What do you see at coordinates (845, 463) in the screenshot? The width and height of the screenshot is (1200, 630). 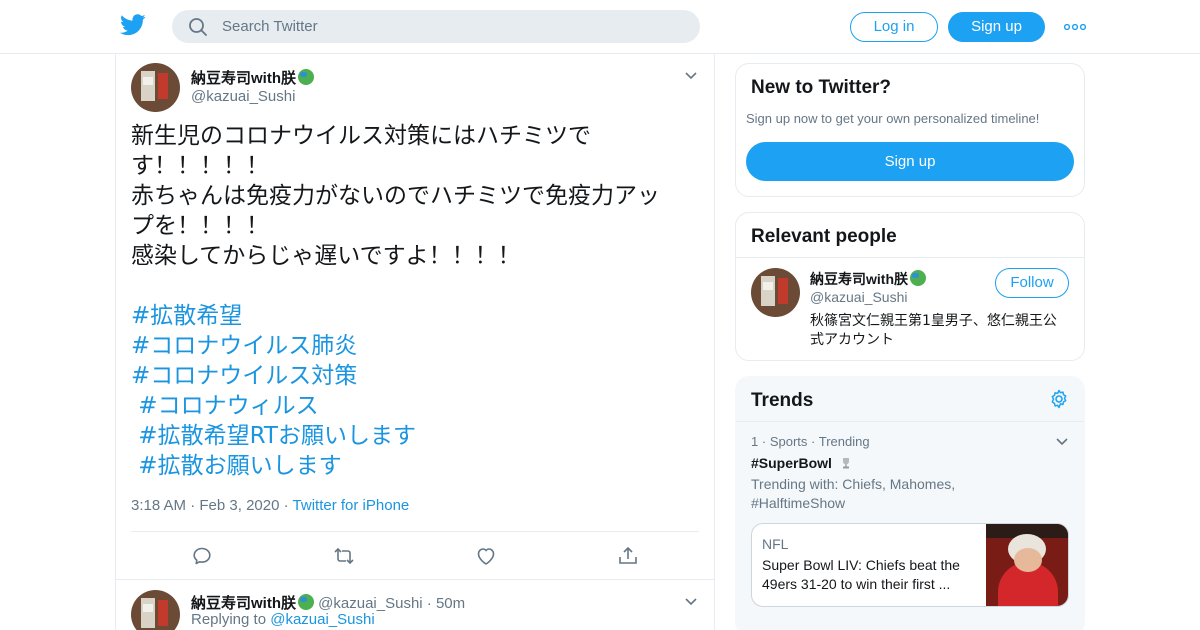 I see `trophy-icon` at bounding box center [845, 463].